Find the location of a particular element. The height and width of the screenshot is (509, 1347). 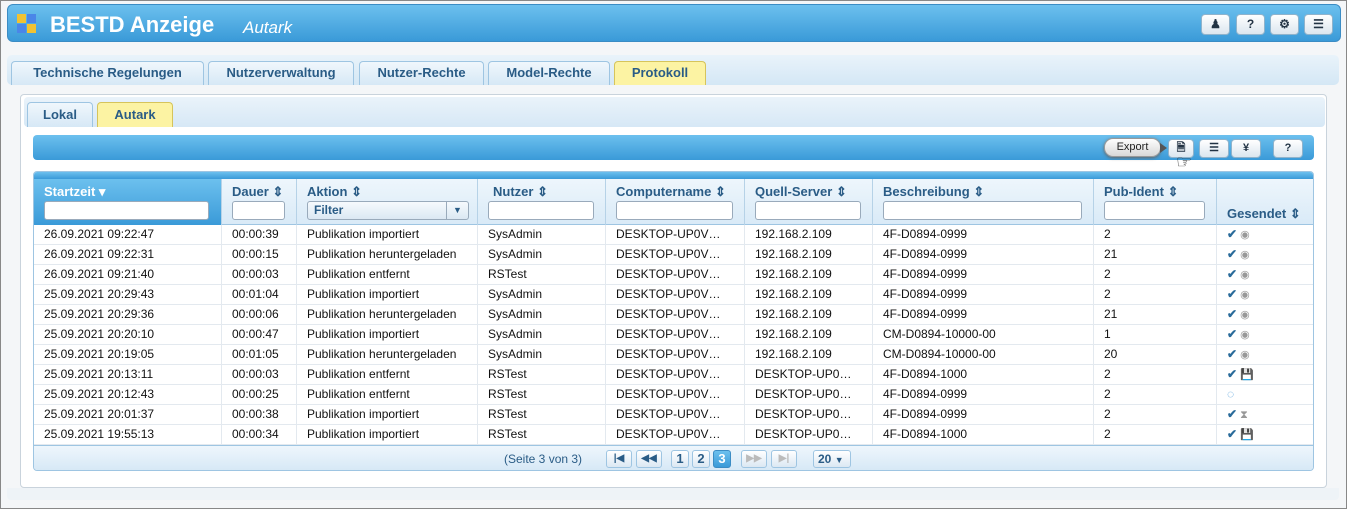

column-header-pub-ident: Pub-Ident ⇕ is located at coordinates (1155, 202).